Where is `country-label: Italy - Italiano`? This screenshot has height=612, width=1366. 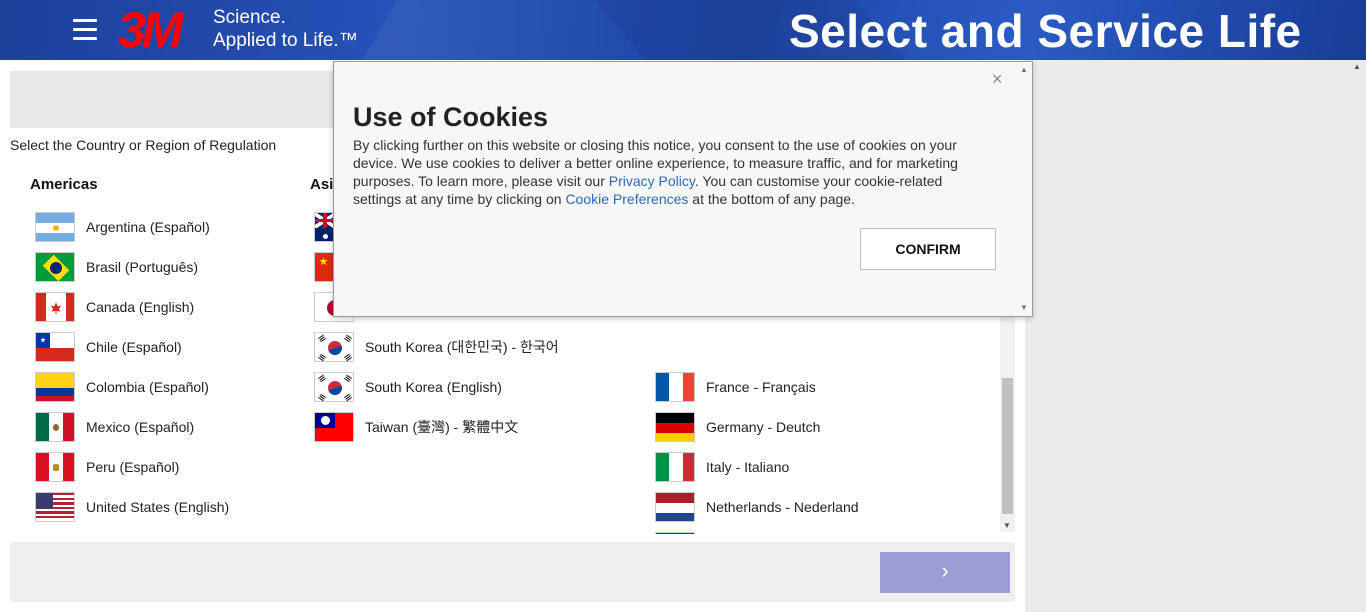 country-label: Italy - Italiano is located at coordinates (748, 467).